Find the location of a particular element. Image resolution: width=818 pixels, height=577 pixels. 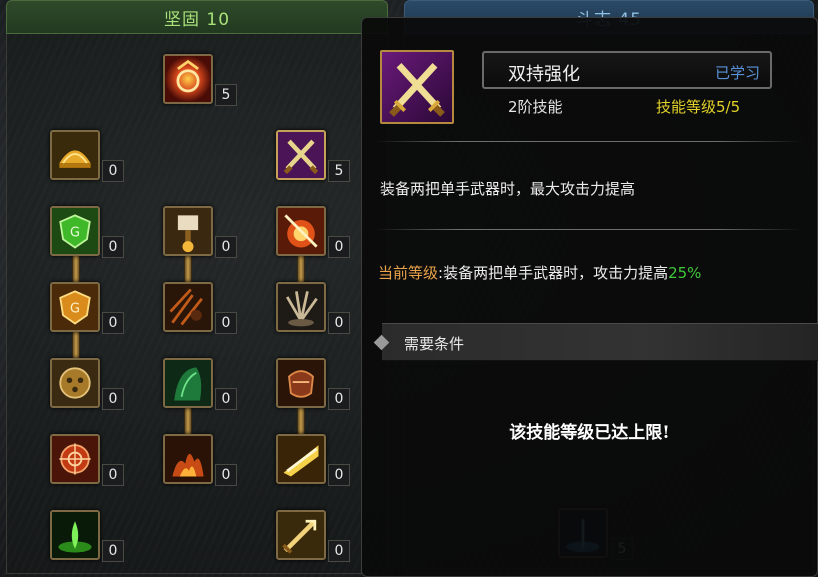

skill-target-rune-icon is located at coordinates (75, 459).